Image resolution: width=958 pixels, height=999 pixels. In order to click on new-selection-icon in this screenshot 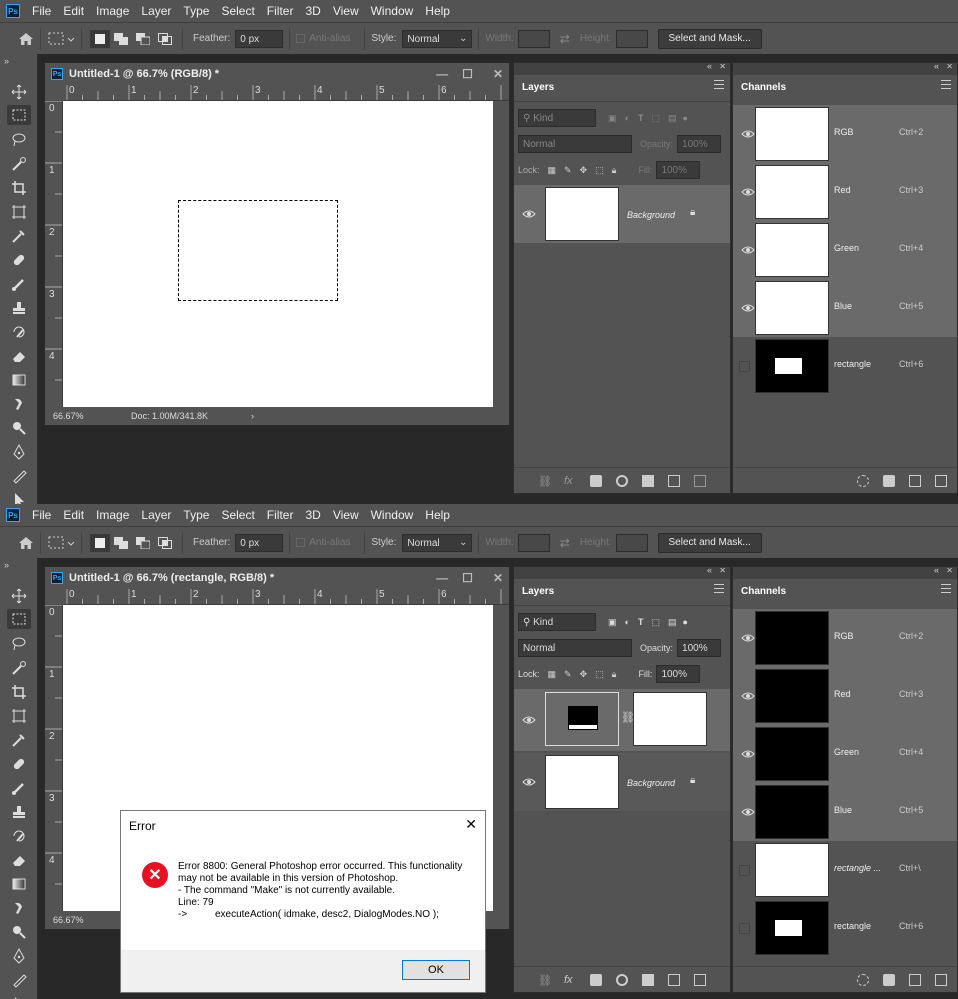, I will do `click(100, 38)`.